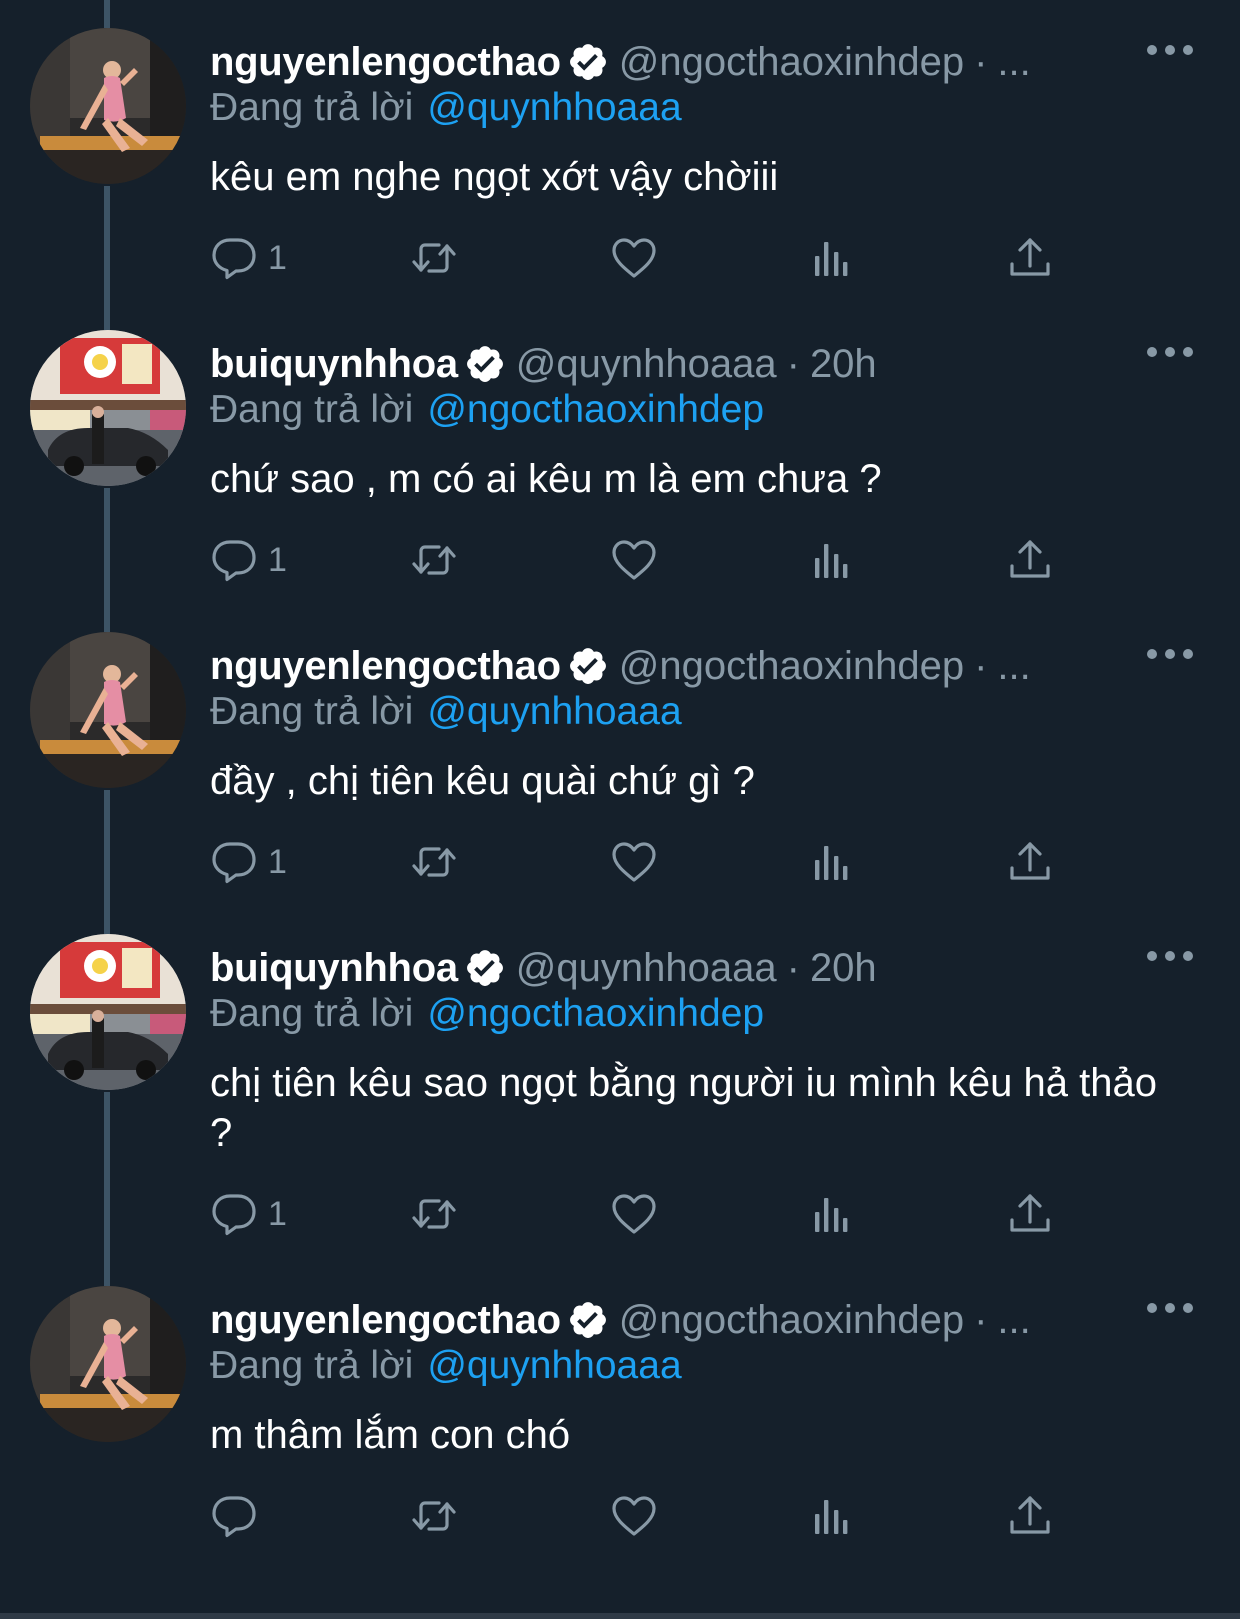 This screenshot has width=1240, height=1619. Describe the element at coordinates (546, 479) in the screenshot. I see `tweet-text: chứ sao , m có ai kêu m là em chưa ?` at that location.